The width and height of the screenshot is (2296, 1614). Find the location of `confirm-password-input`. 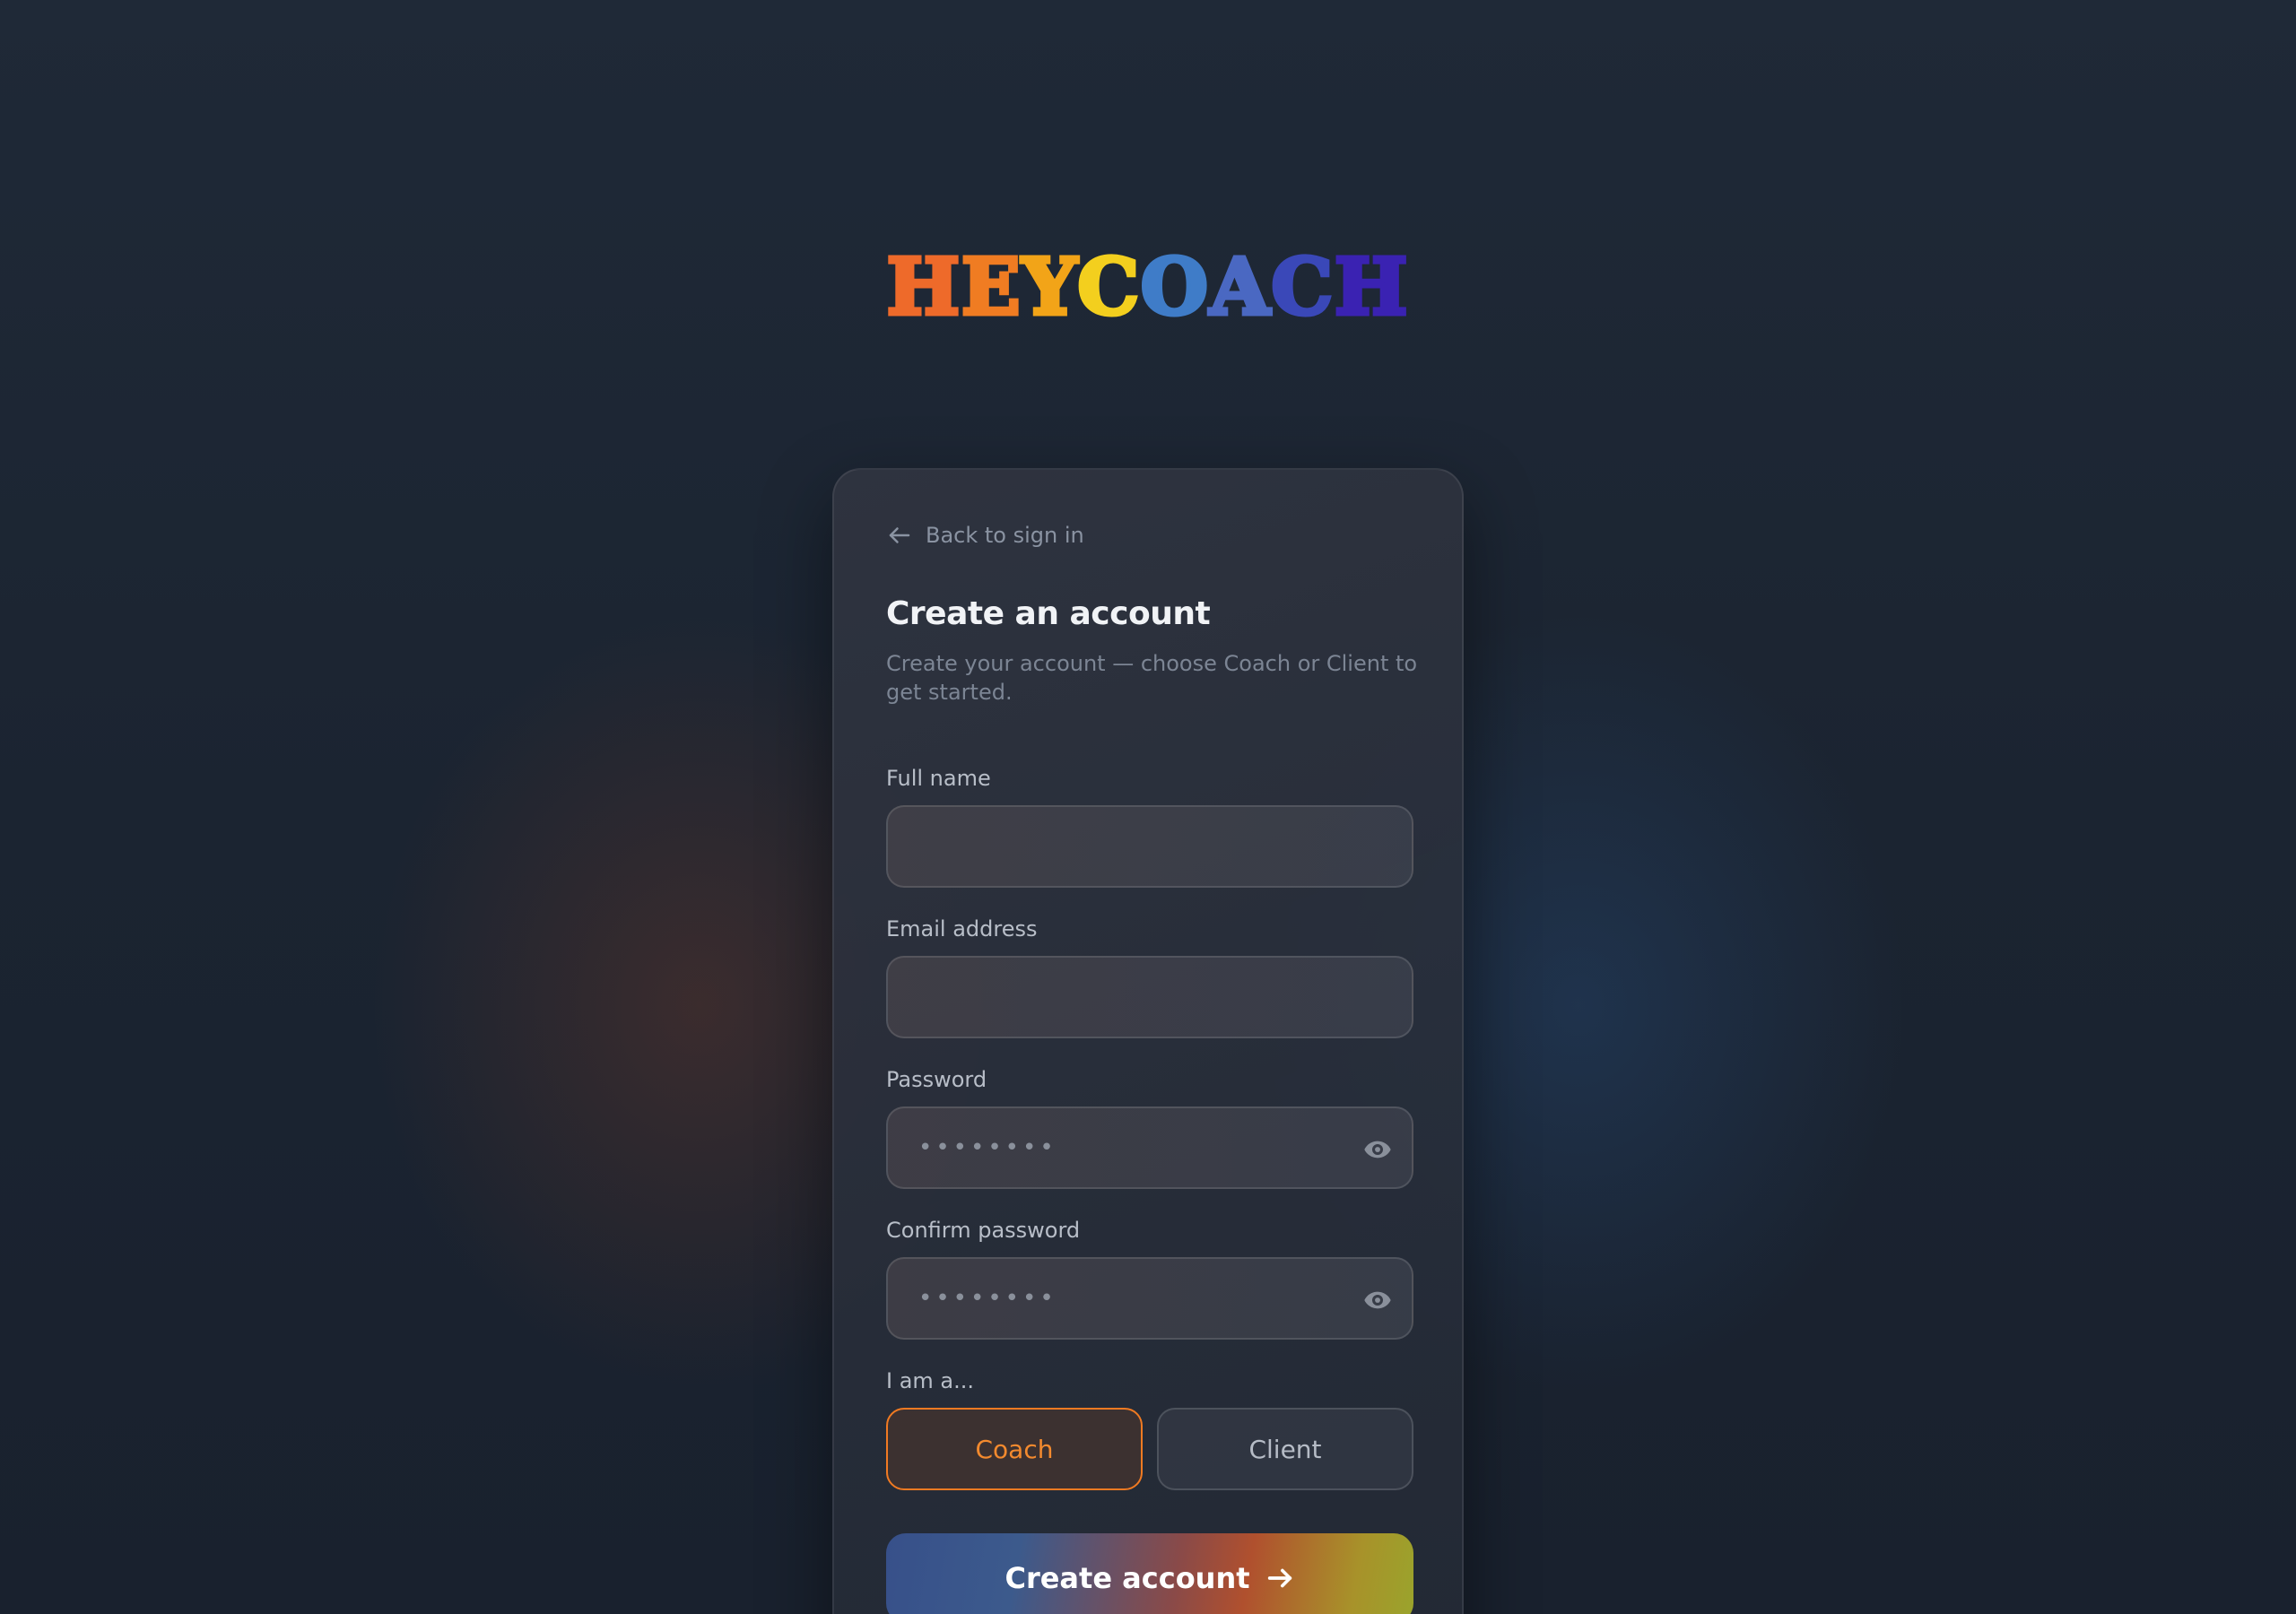

confirm-password-input is located at coordinates (1150, 1298).